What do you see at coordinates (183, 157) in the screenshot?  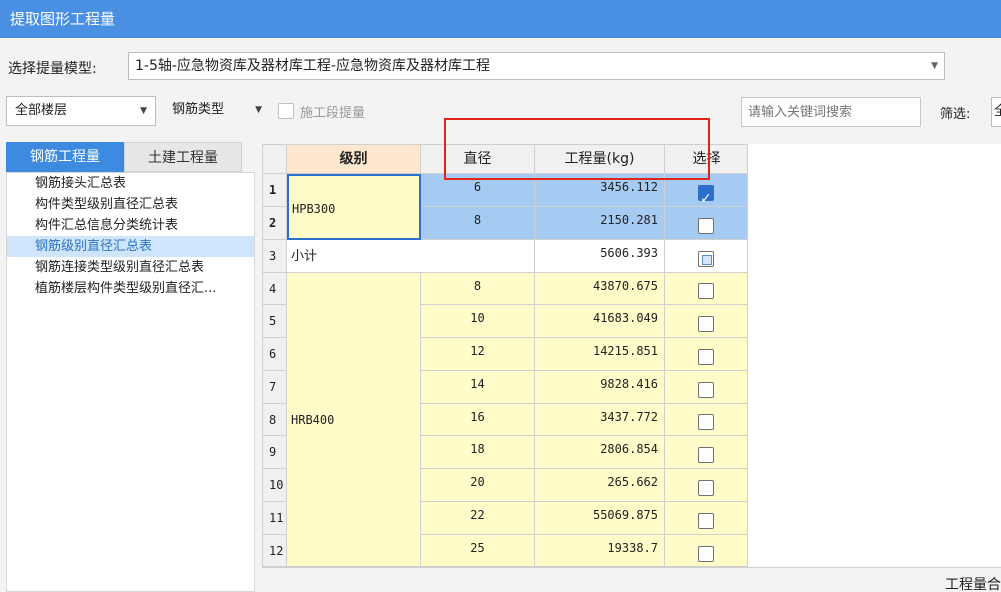 I see `tab-civil-quantity: 土建工程量` at bounding box center [183, 157].